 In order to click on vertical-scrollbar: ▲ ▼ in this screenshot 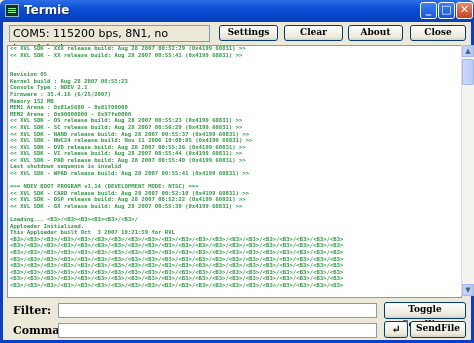, I will do `click(467, 170)`.